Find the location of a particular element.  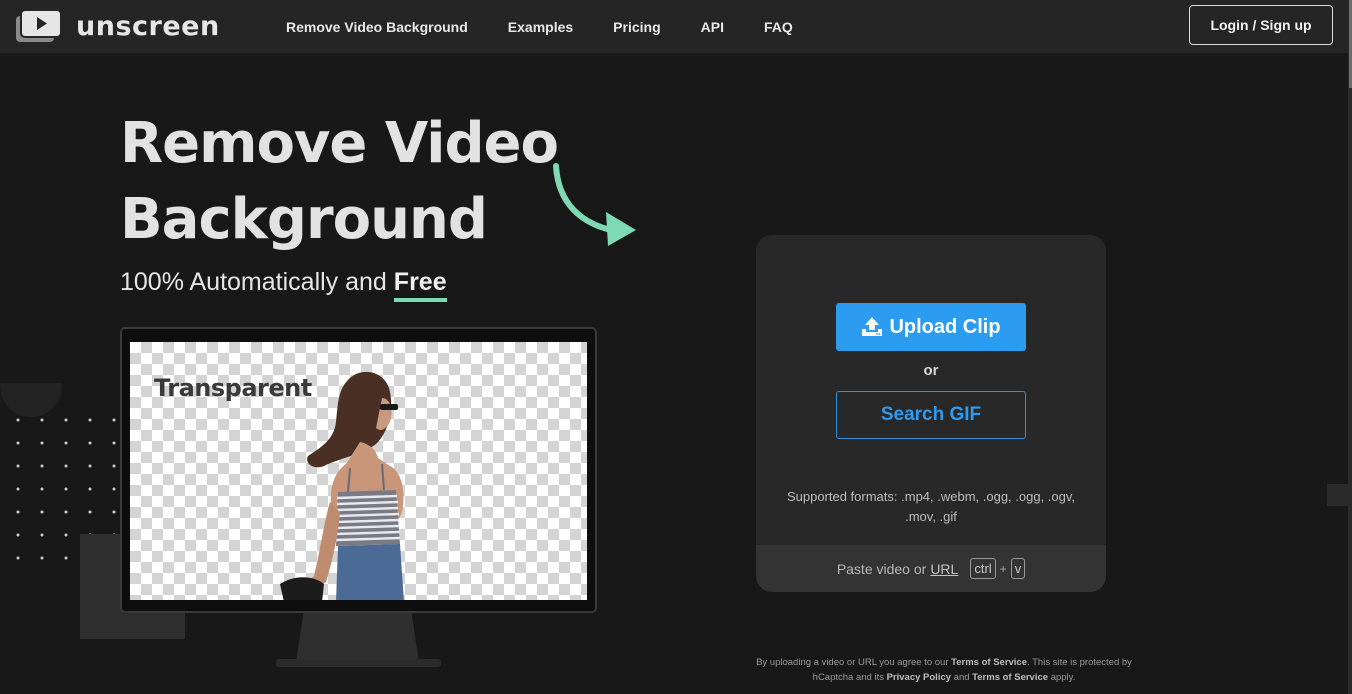

terms-text-4: apply. is located at coordinates (1063, 677).